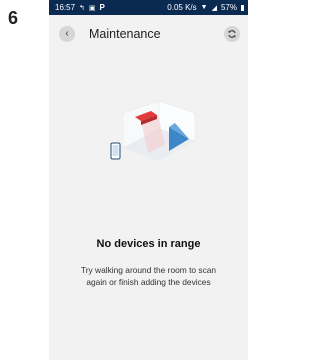 This screenshot has width=320, height=360. I want to click on photo-icon: ▣, so click(92, 8).